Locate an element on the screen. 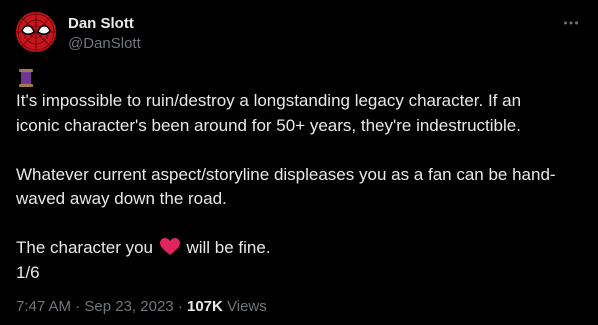 This screenshot has height=325, width=598. author-names: Dan Slott @DanSlott is located at coordinates (104, 34).